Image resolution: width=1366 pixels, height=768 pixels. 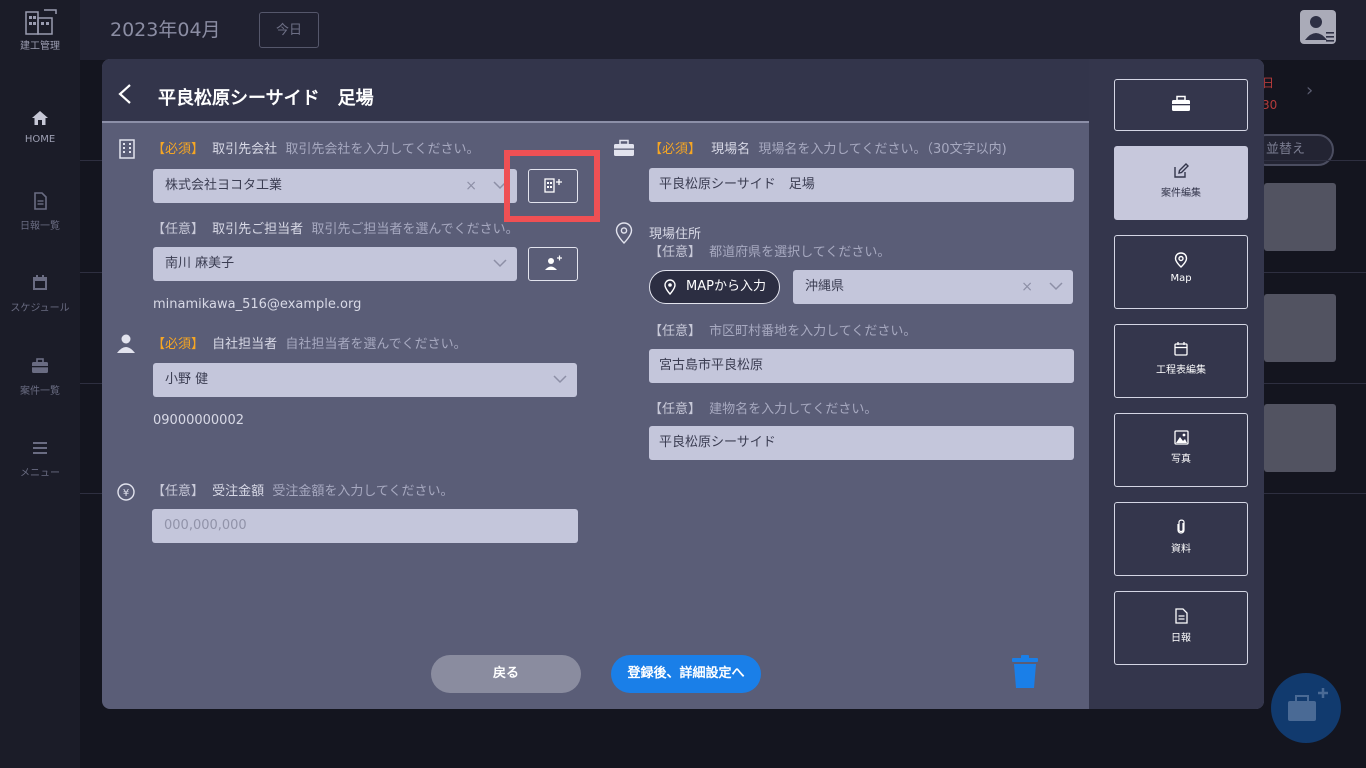 What do you see at coordinates (40, 226) in the screenshot?
I see `nav-daily-reports-label: 日報一覧` at bounding box center [40, 226].